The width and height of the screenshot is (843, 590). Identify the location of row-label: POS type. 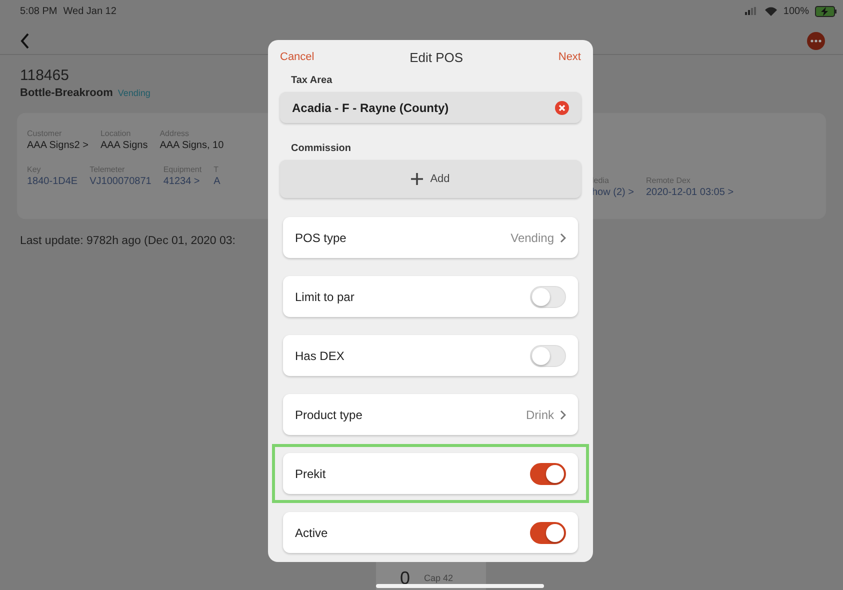
(321, 237).